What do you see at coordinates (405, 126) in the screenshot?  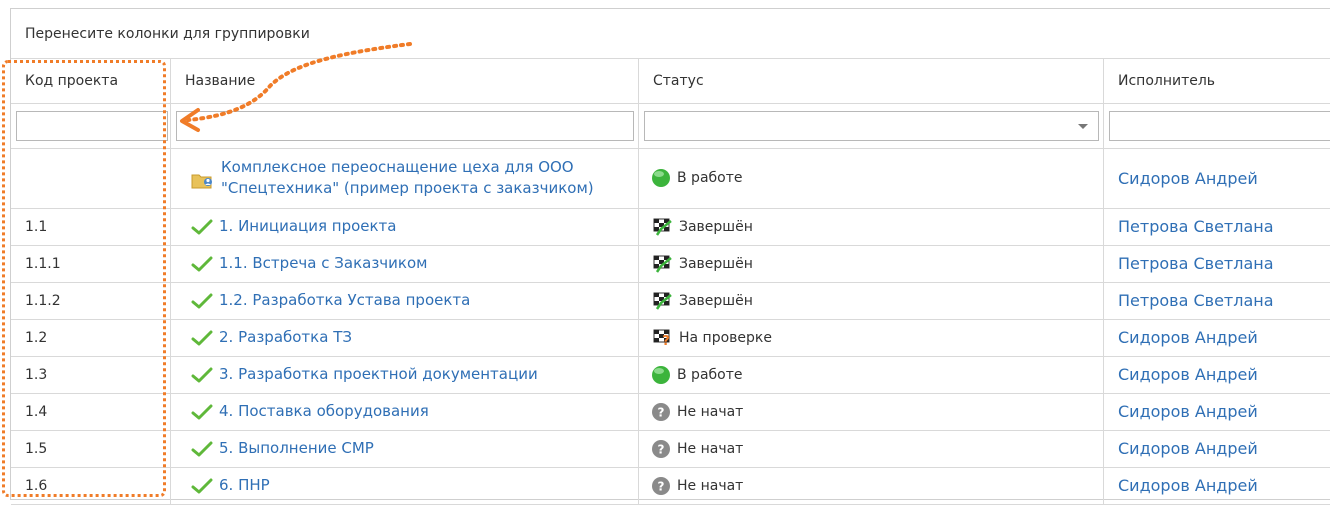 I see `filter-name-input` at bounding box center [405, 126].